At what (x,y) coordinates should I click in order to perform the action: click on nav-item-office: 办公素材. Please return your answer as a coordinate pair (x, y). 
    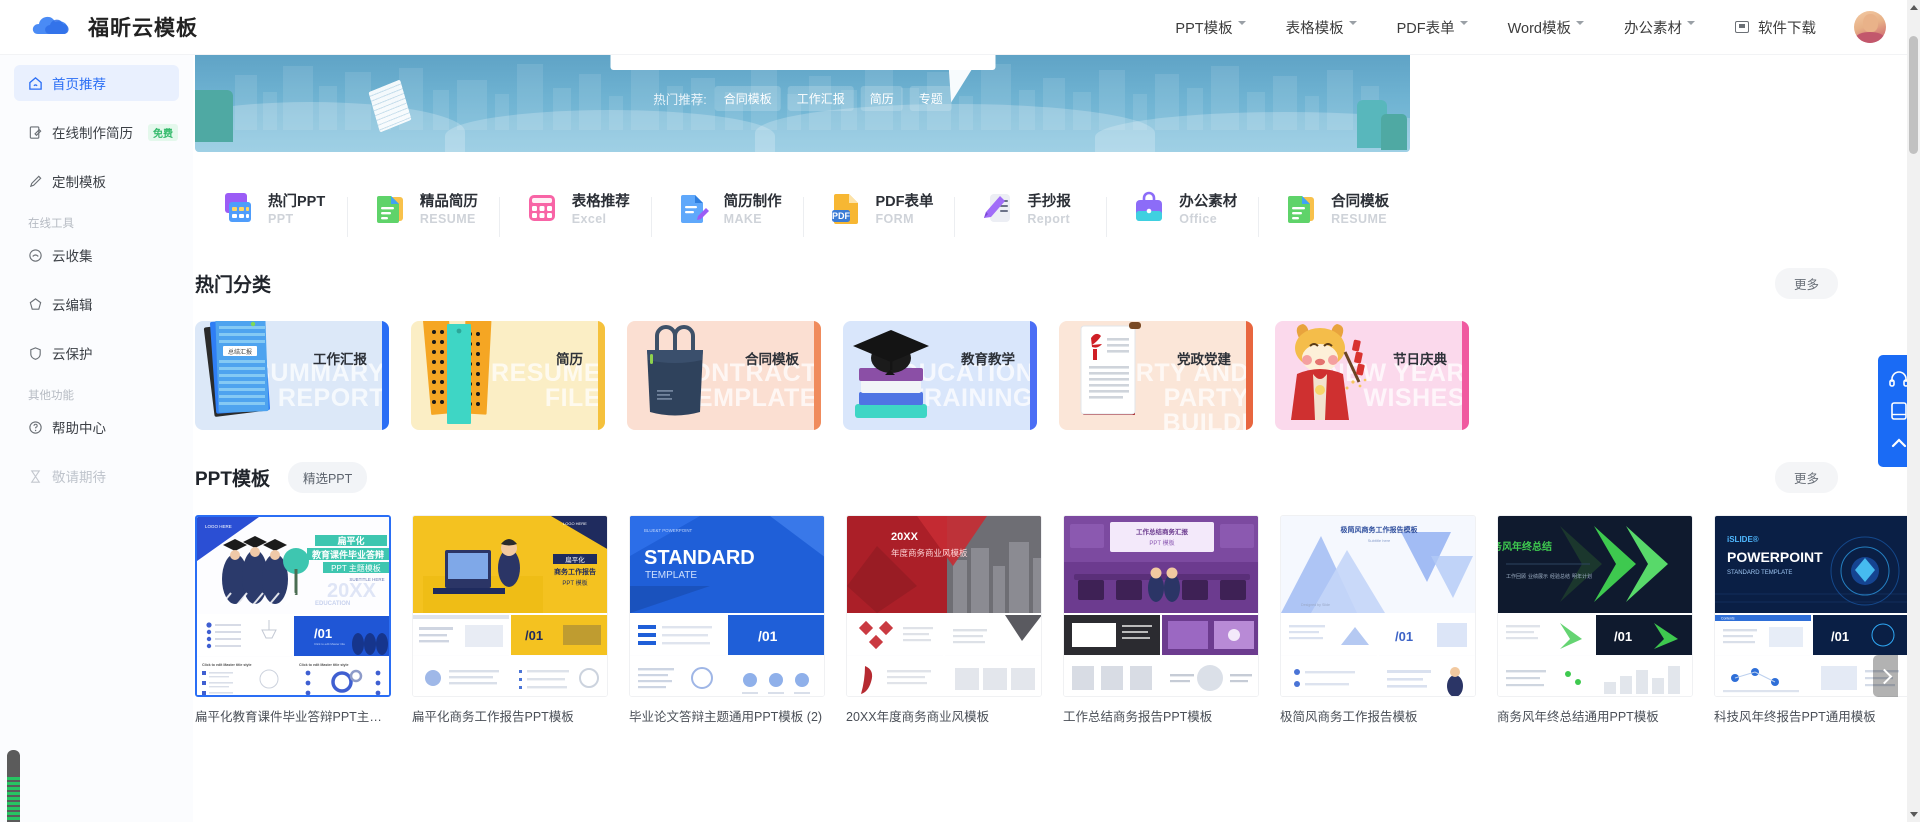
    Looking at the image, I should click on (1659, 27).